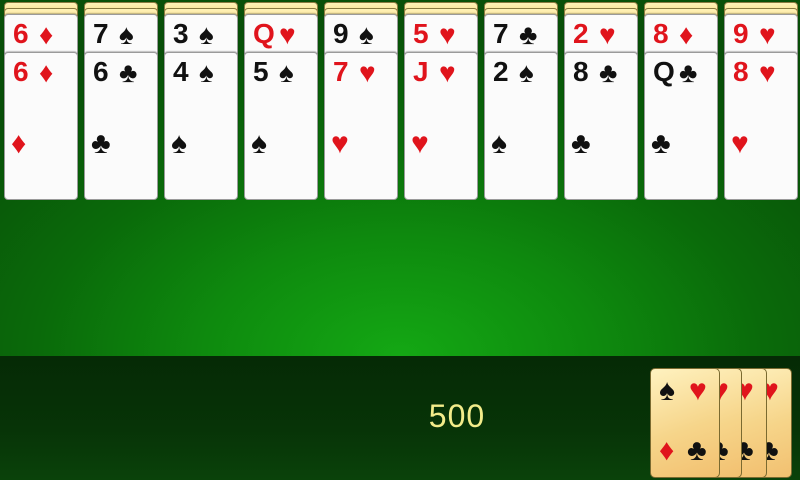  What do you see at coordinates (441, 126) in the screenshot?
I see `top-card: J ♥ ♥` at bounding box center [441, 126].